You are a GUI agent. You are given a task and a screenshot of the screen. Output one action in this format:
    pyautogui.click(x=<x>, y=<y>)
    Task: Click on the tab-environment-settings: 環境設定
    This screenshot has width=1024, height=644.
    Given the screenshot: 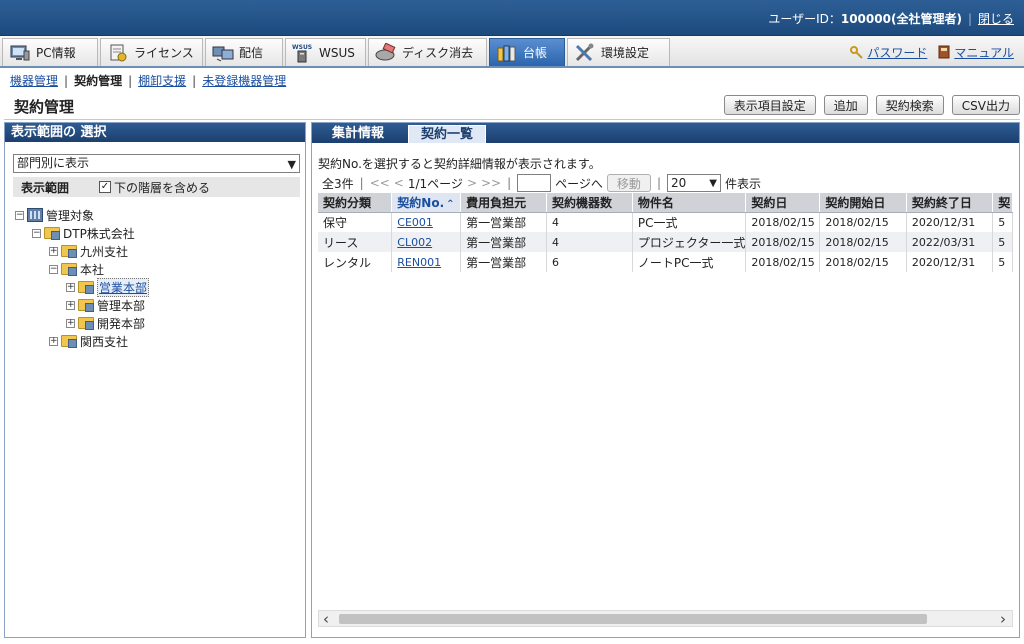 What is the action you would take?
    pyautogui.click(x=618, y=52)
    